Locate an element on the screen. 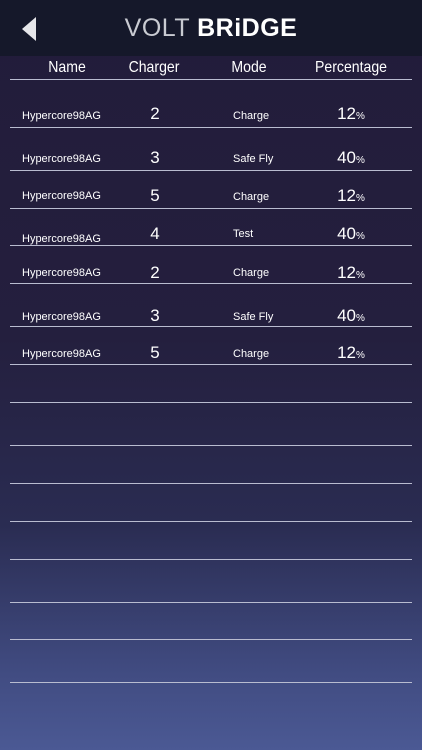  app-logo: VOLT BRiDGE is located at coordinates (211, 28).